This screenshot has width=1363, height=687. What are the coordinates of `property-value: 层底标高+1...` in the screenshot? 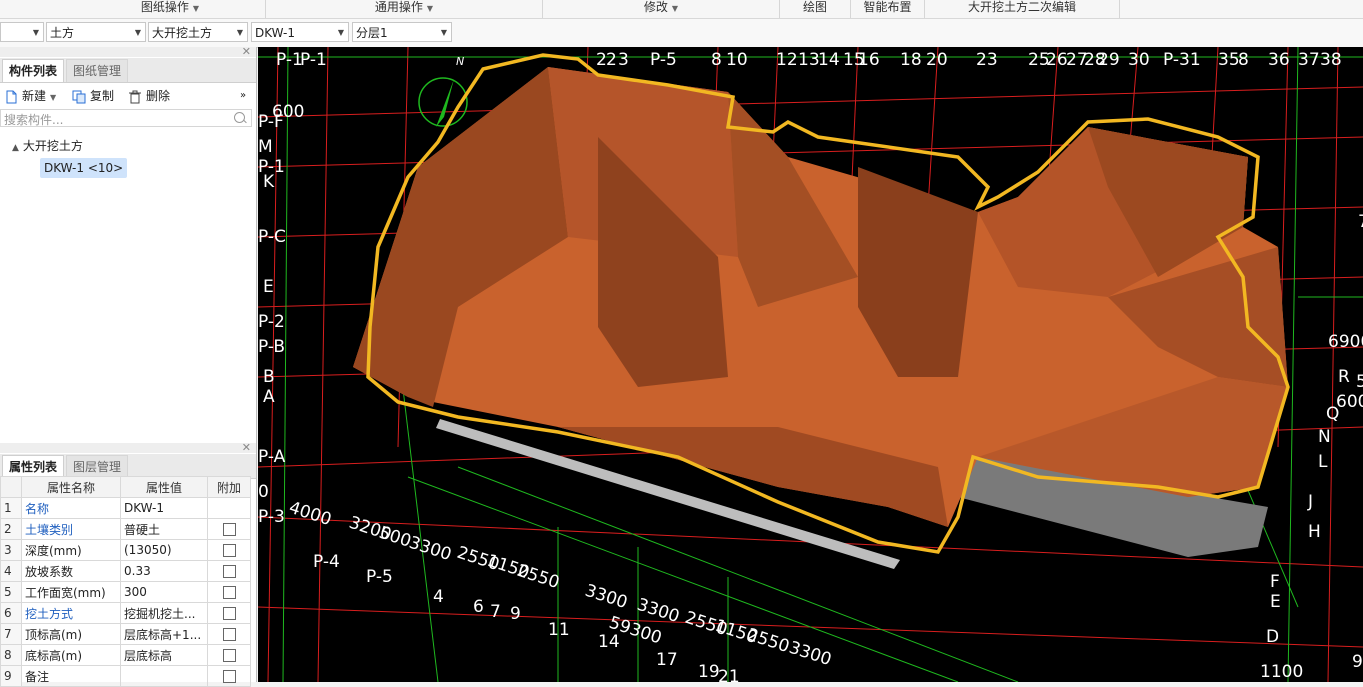 It's located at (164, 634).